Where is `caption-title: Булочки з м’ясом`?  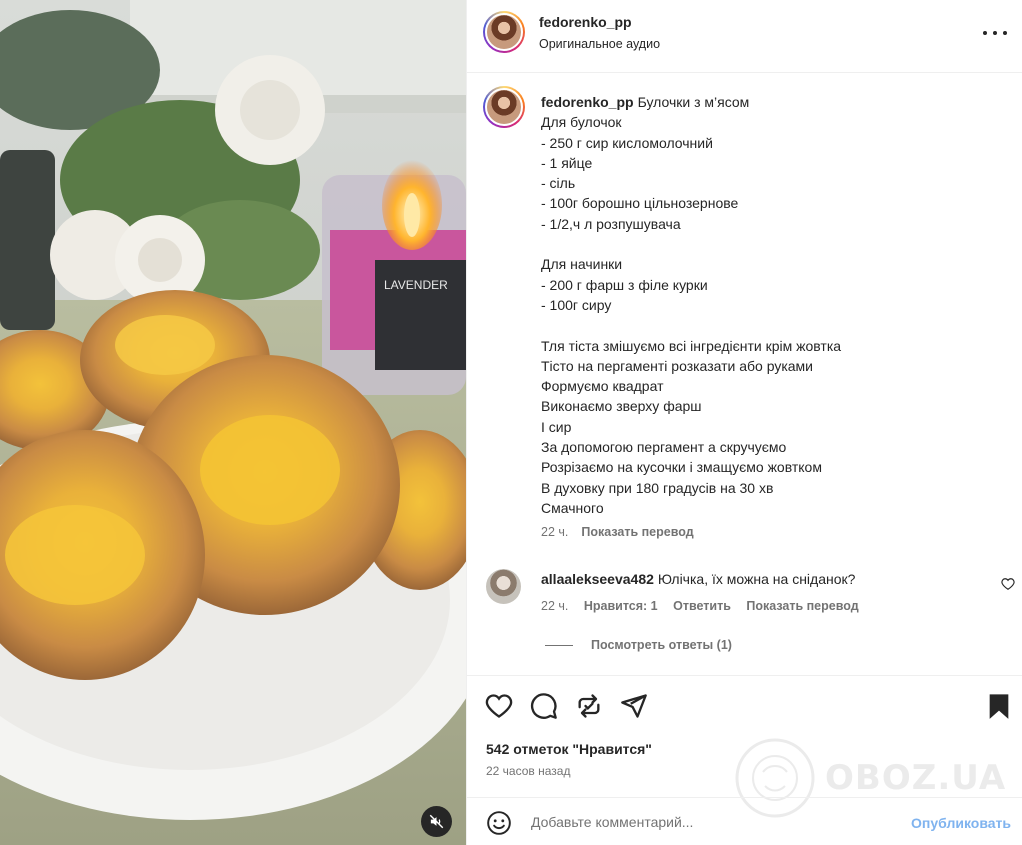 caption-title: Булочки з м’ясом is located at coordinates (693, 102).